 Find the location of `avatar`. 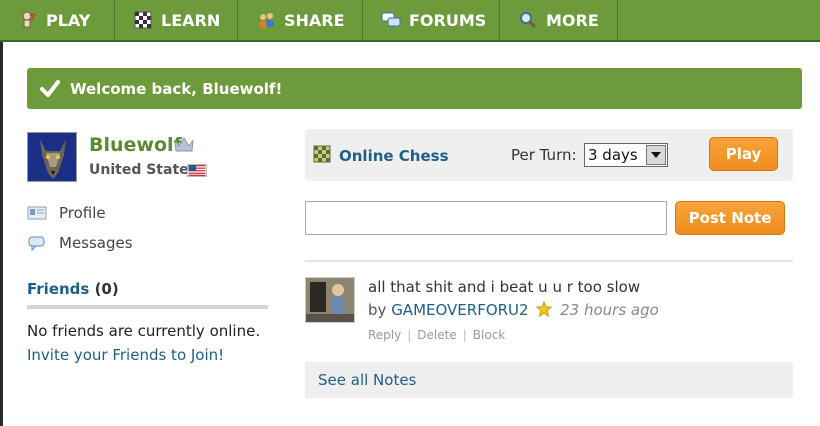

avatar is located at coordinates (52, 157).